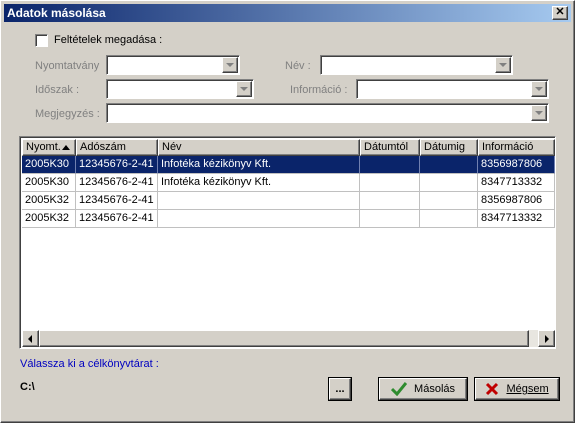 The image size is (575, 423). I want to click on table-row: 2005K32 12345676-2-41 8347713332, so click(288, 219).